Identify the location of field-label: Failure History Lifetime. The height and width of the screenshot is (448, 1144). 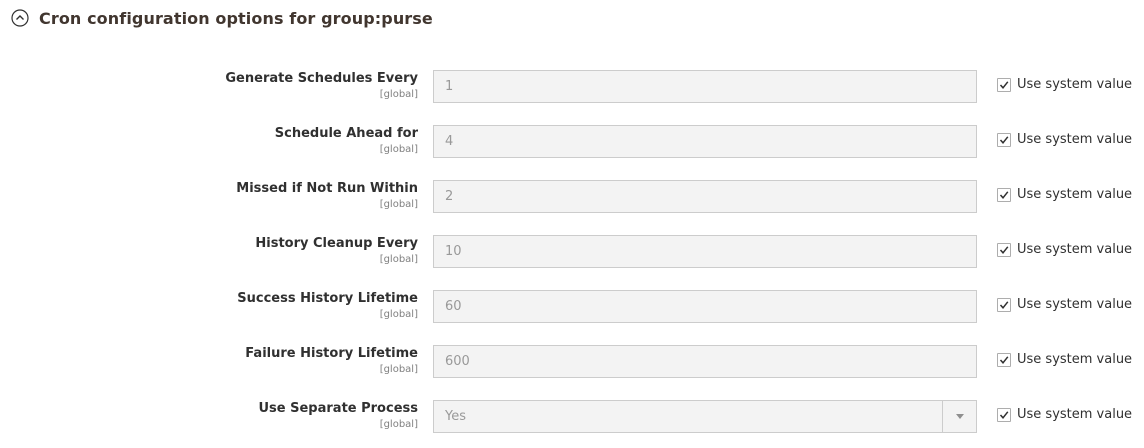
(331, 353).